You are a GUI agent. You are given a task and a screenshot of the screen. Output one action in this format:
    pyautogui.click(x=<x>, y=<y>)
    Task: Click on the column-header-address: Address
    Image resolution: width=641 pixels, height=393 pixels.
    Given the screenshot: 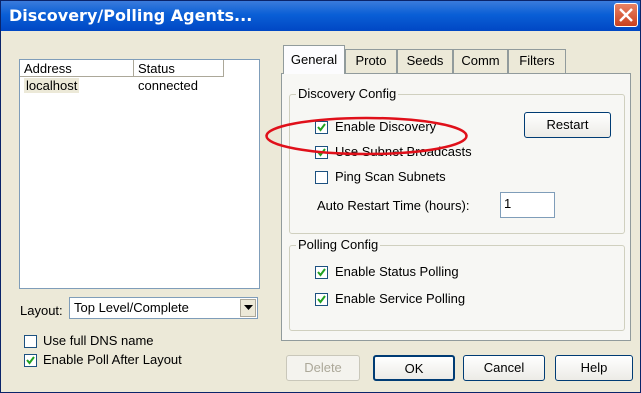 What is the action you would take?
    pyautogui.click(x=77, y=68)
    